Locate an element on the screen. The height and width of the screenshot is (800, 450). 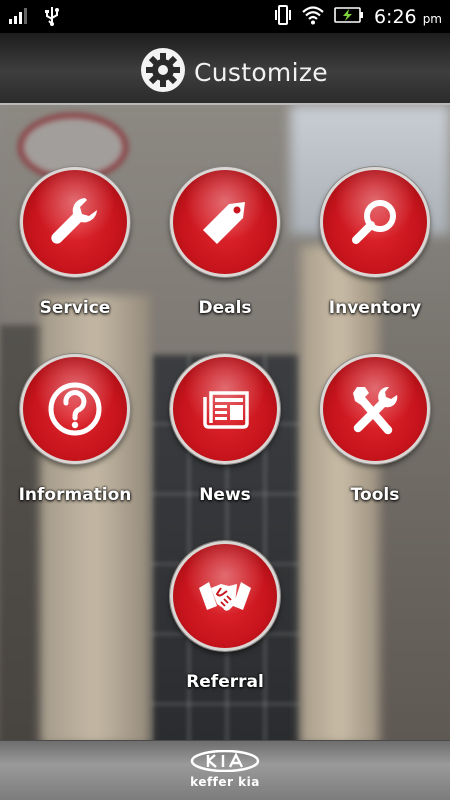
signal-icon is located at coordinates (19, 18).